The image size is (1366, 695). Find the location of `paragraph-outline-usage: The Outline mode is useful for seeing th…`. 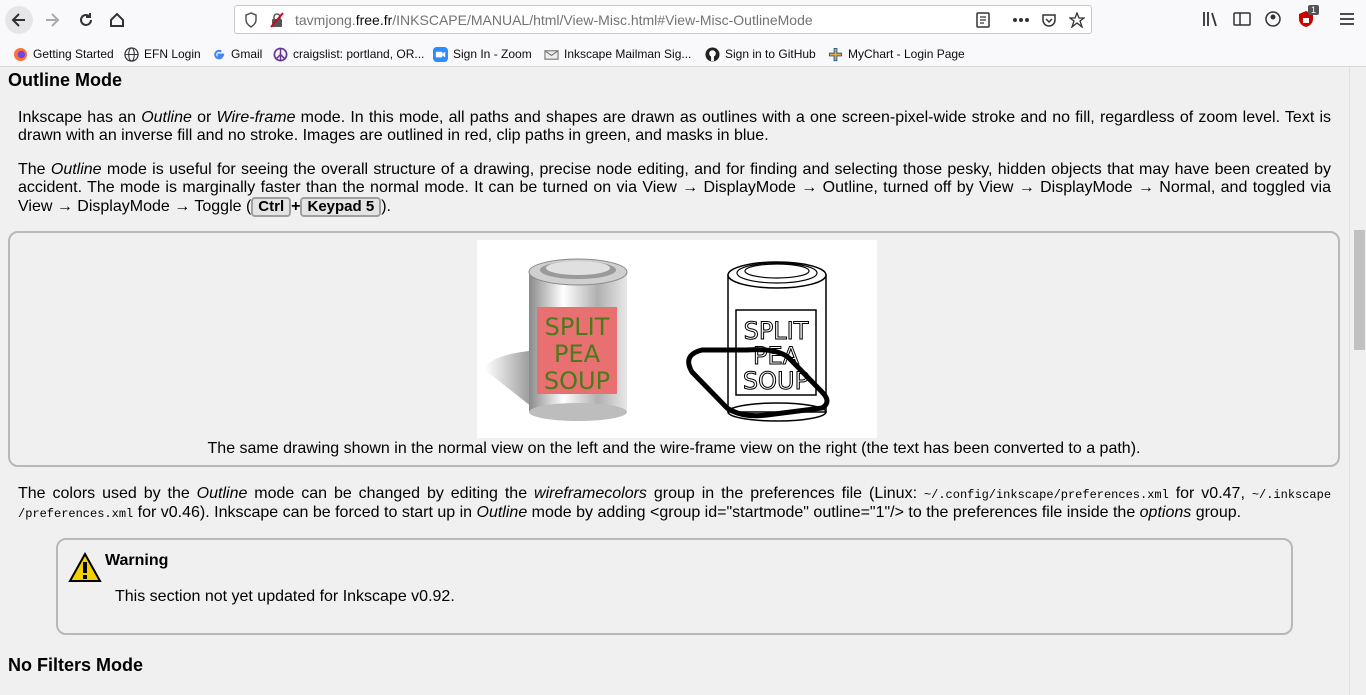

paragraph-outline-usage: The Outline mode is useful for seeing th… is located at coordinates (675, 189).